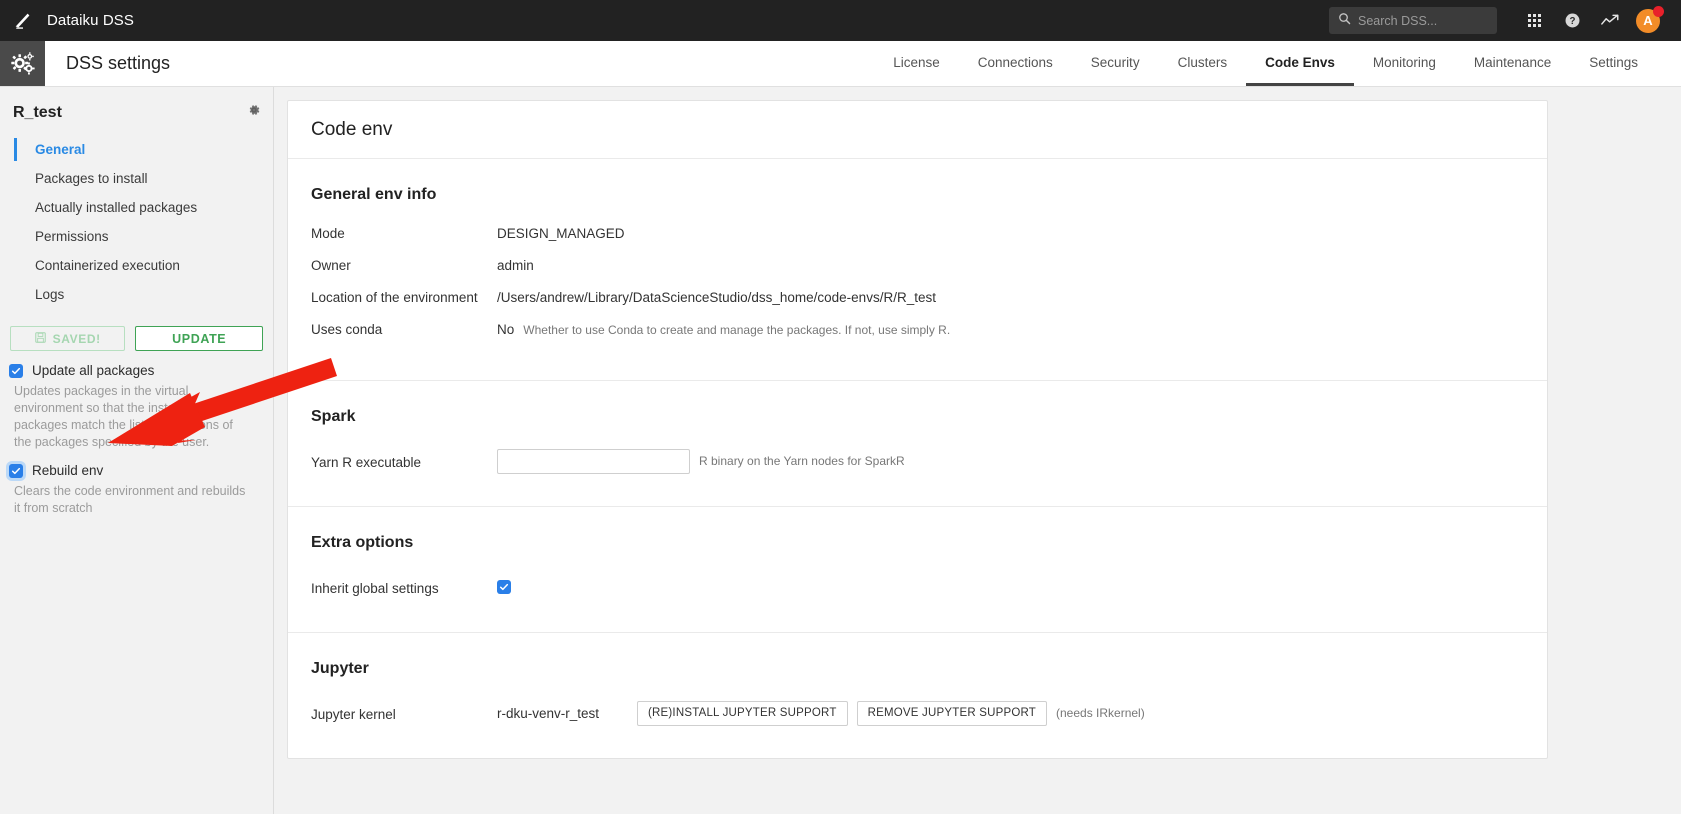  What do you see at coordinates (68, 470) in the screenshot?
I see `rebuild-env-label: Rebuild env` at bounding box center [68, 470].